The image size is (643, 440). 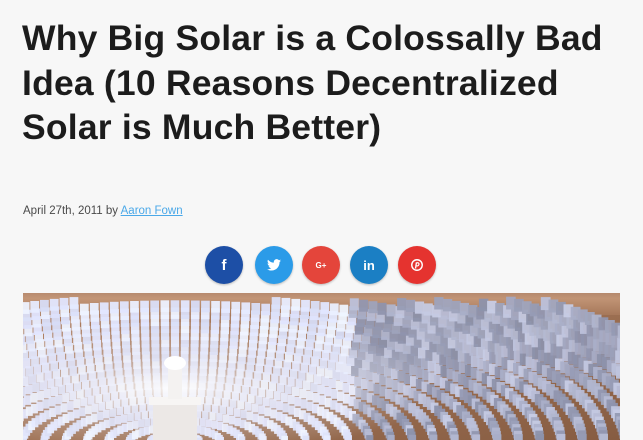 I want to click on google-plus-share-button: G+, so click(x=321, y=265).